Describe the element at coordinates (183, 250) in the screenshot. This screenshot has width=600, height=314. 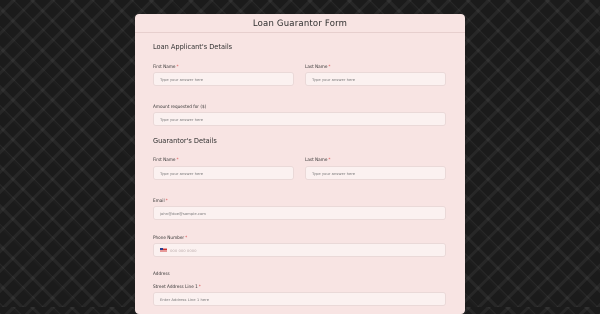
I see `phone-number-placeholder: 000 000 0000` at that location.